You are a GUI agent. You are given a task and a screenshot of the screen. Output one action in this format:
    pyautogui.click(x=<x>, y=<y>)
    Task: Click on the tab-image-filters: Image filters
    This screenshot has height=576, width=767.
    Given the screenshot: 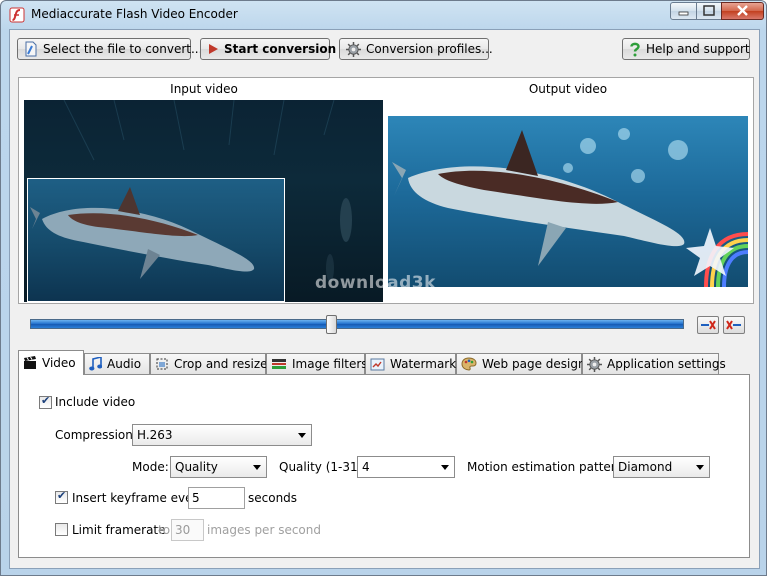 What is the action you would take?
    pyautogui.click(x=317, y=363)
    